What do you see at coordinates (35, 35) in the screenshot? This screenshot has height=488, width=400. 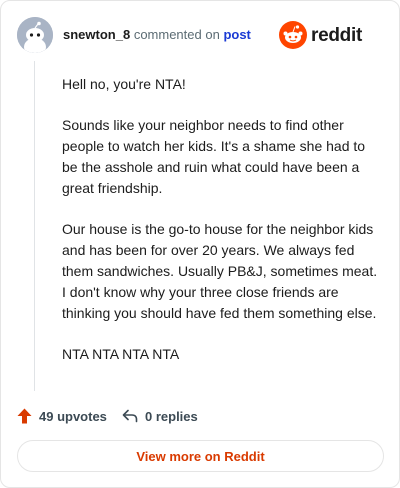 I see `user-avatar-icon` at bounding box center [35, 35].